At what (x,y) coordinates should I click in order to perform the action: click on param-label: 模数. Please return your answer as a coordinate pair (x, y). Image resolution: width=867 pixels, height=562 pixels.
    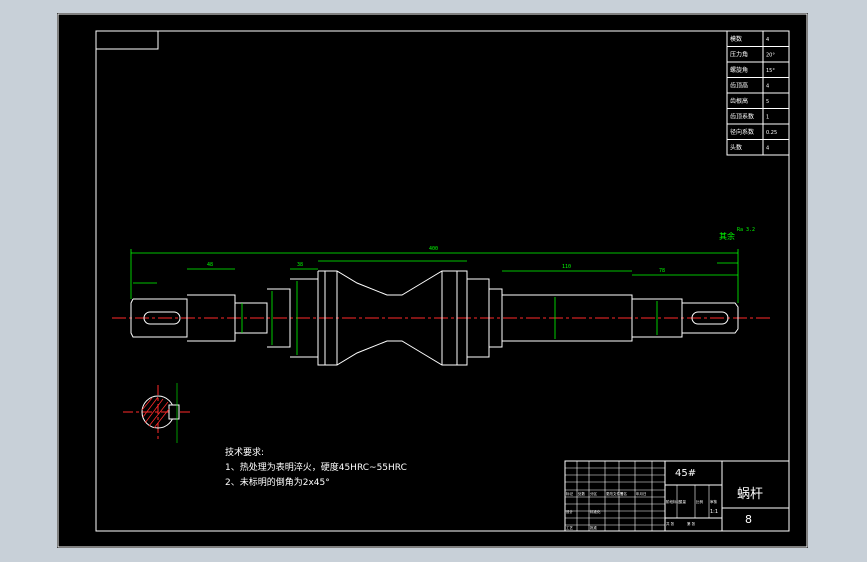
    Looking at the image, I should click on (736, 39).